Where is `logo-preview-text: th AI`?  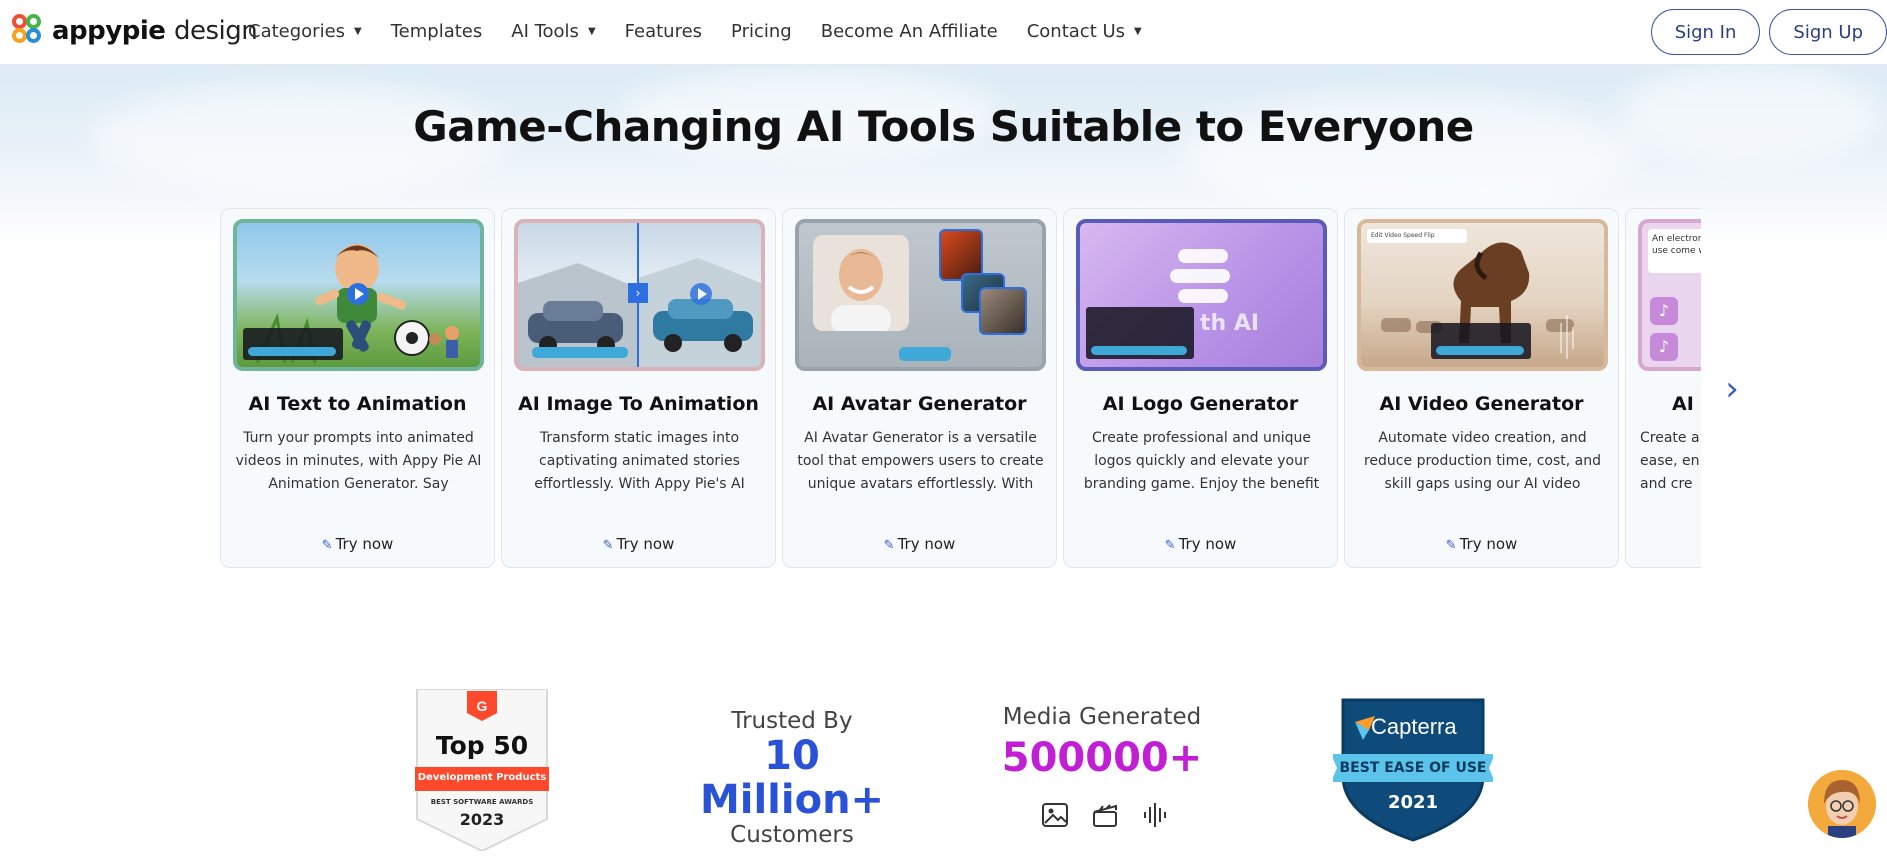 logo-preview-text: th AI is located at coordinates (1230, 323).